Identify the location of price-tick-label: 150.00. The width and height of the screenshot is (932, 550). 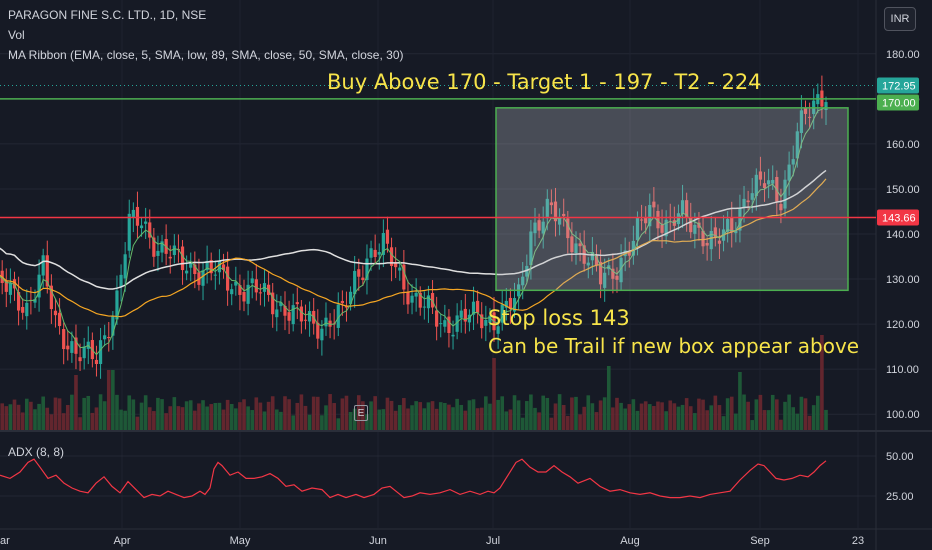
(903, 190).